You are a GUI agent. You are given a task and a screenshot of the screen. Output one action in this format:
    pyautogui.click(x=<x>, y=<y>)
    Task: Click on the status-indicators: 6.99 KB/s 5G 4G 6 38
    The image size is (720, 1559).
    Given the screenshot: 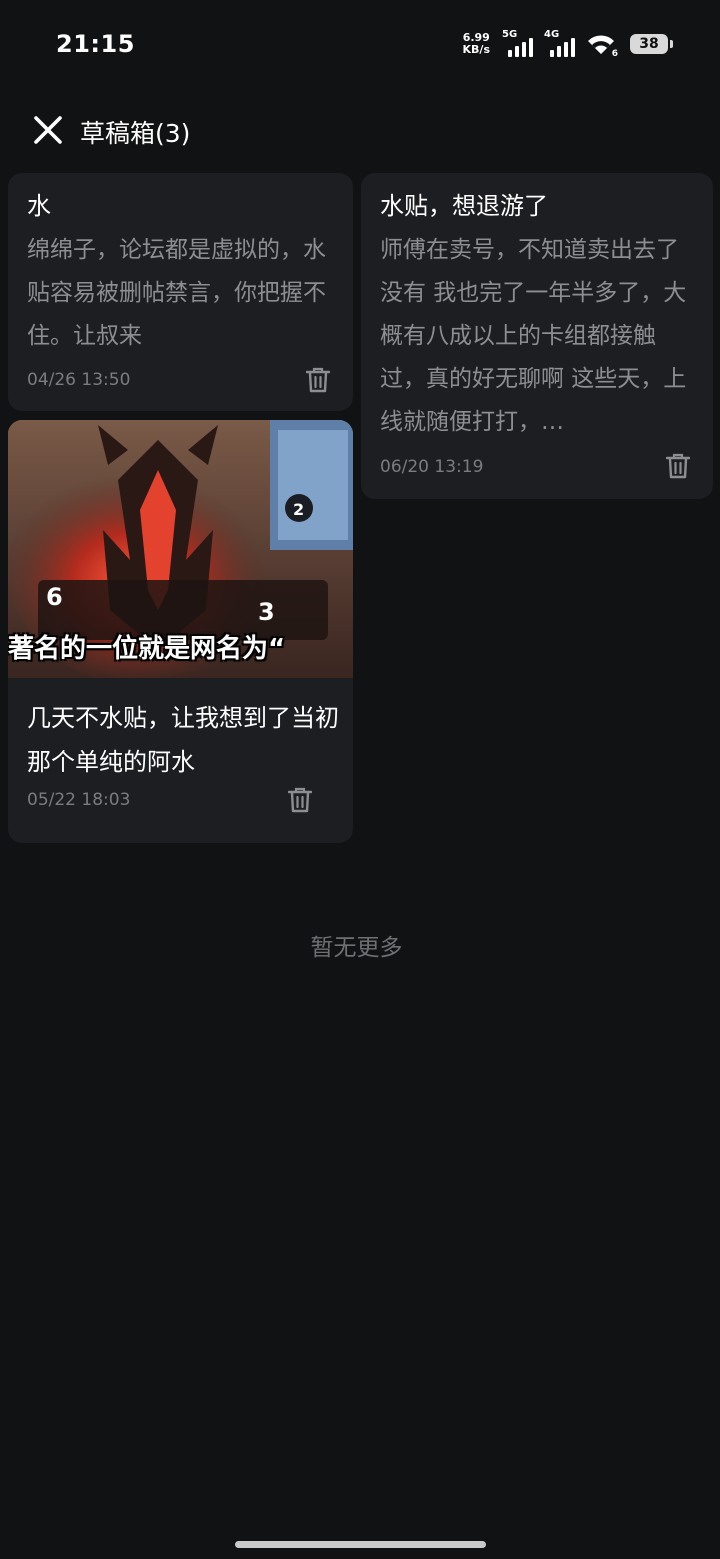 What is the action you would take?
    pyautogui.click(x=568, y=44)
    